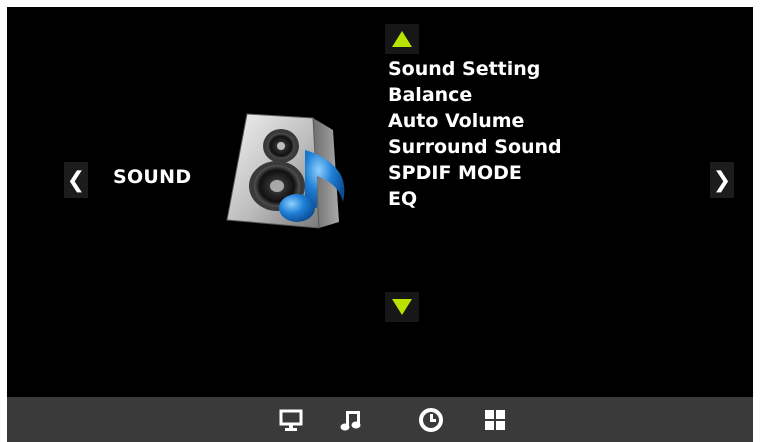 The image size is (760, 442). What do you see at coordinates (475, 69) in the screenshot?
I see `option-sound-setting: Sound Setting` at bounding box center [475, 69].